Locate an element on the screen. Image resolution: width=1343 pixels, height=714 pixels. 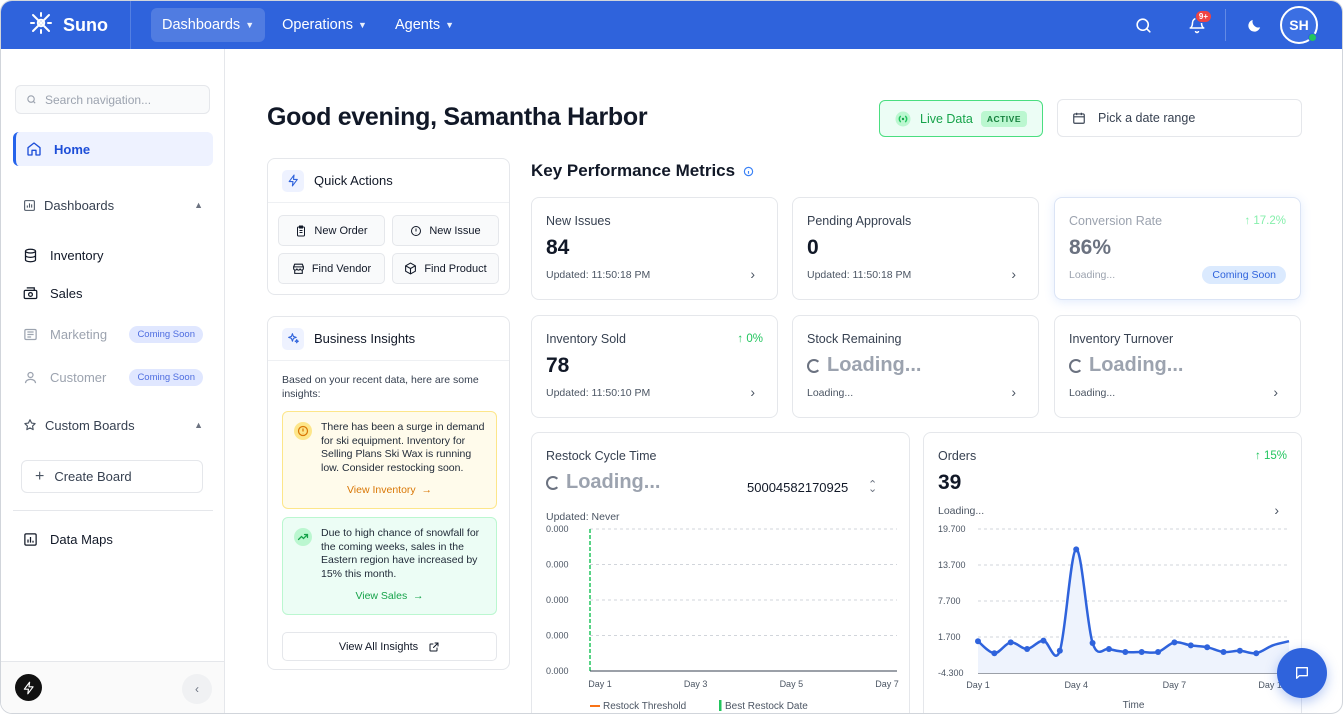
create-board-button: + Create Board is located at coordinates (112, 476).